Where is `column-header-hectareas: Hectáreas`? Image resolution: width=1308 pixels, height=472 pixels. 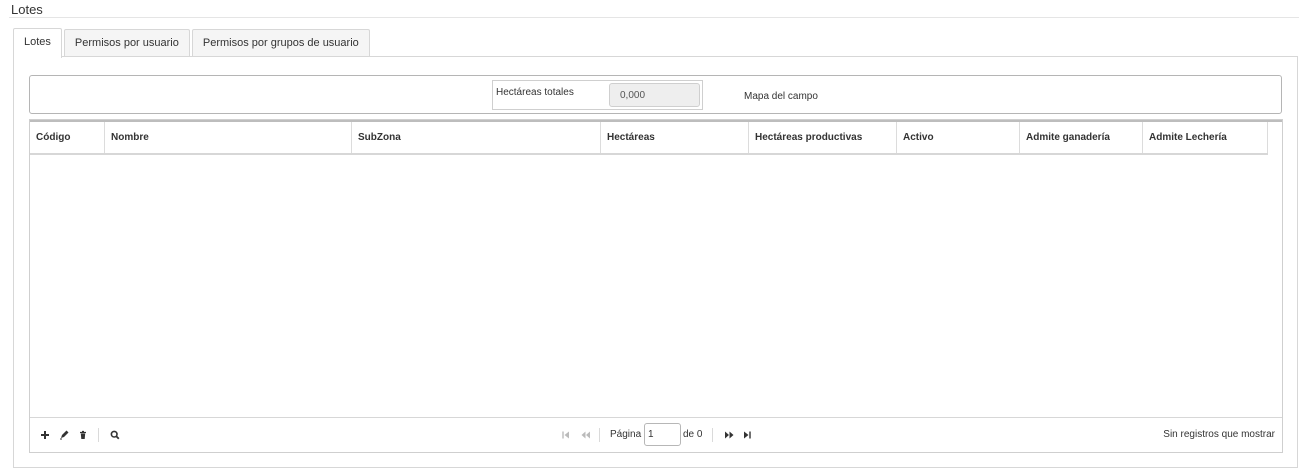
column-header-hectareas: Hectáreas is located at coordinates (675, 137).